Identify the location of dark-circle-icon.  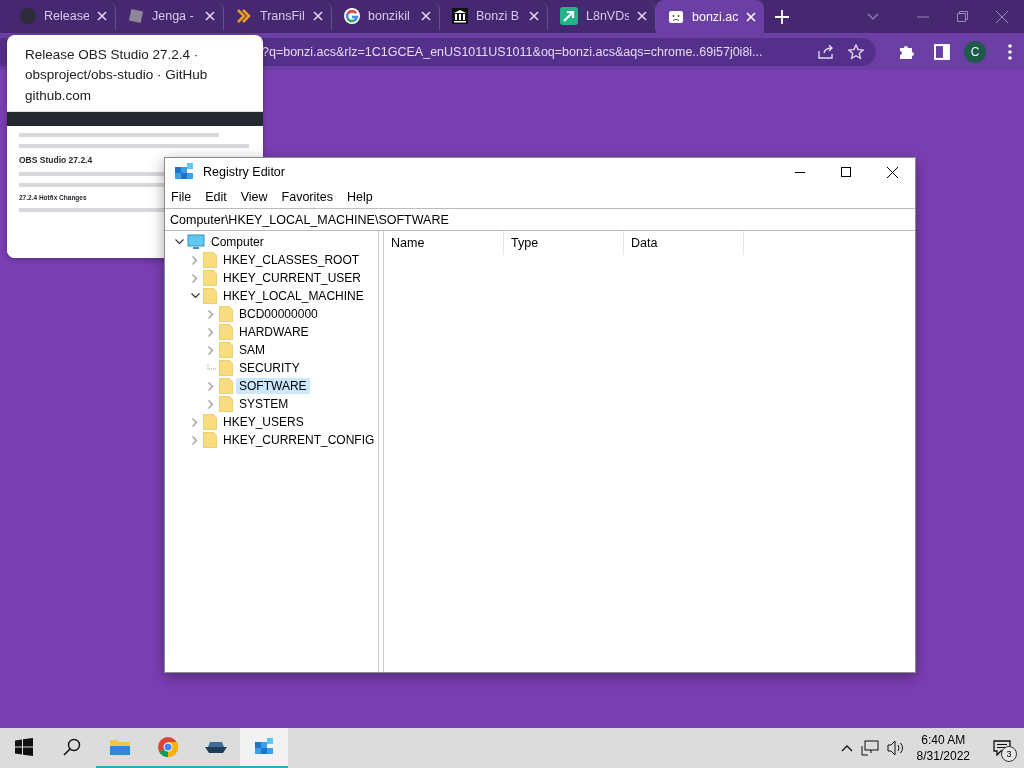
(28, 16).